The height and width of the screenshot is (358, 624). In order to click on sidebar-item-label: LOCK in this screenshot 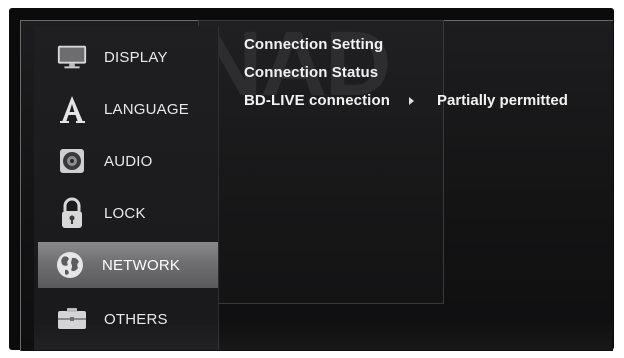, I will do `click(125, 213)`.